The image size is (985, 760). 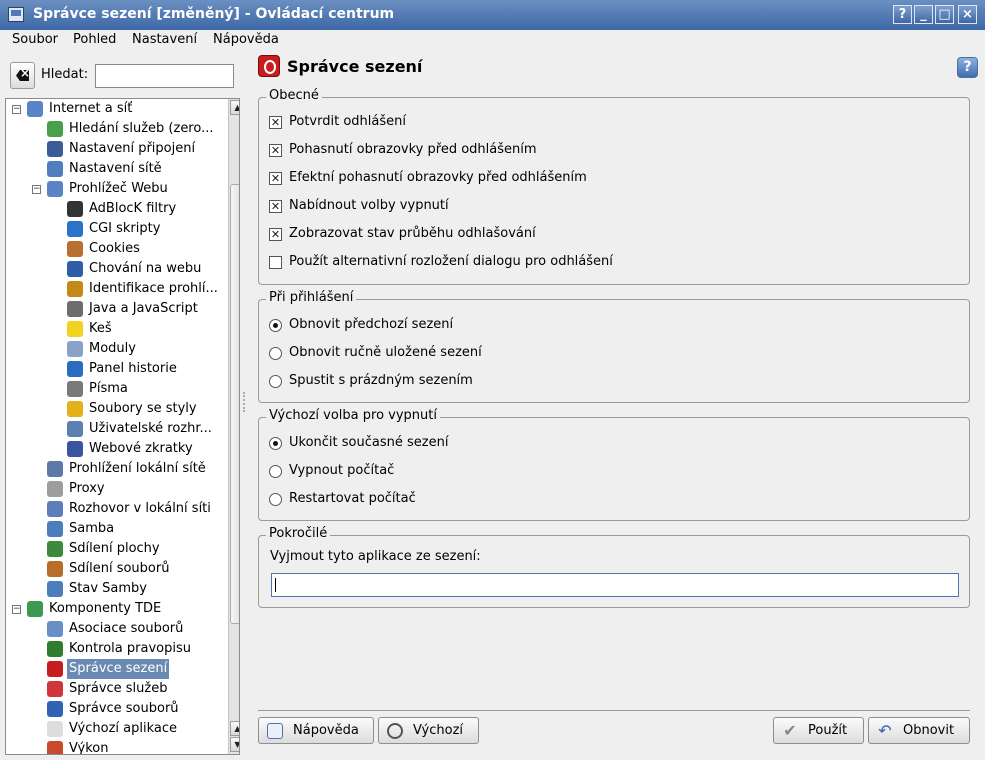 I want to click on apply-button: ✔ Použít, so click(x=818, y=730).